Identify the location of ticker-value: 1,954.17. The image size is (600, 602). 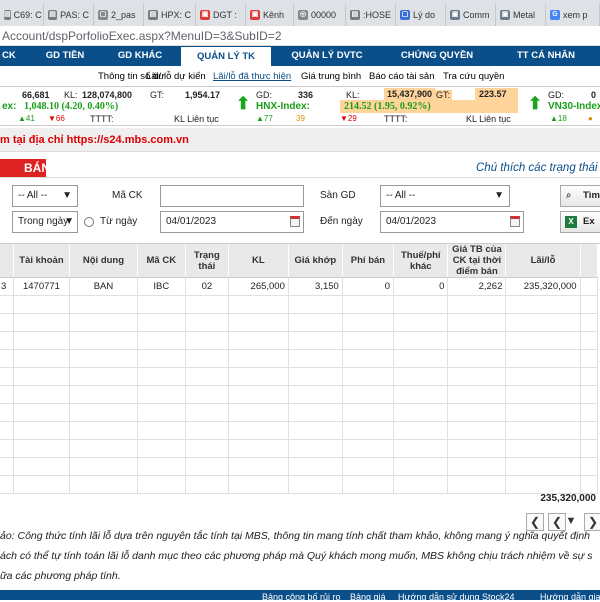
(203, 95).